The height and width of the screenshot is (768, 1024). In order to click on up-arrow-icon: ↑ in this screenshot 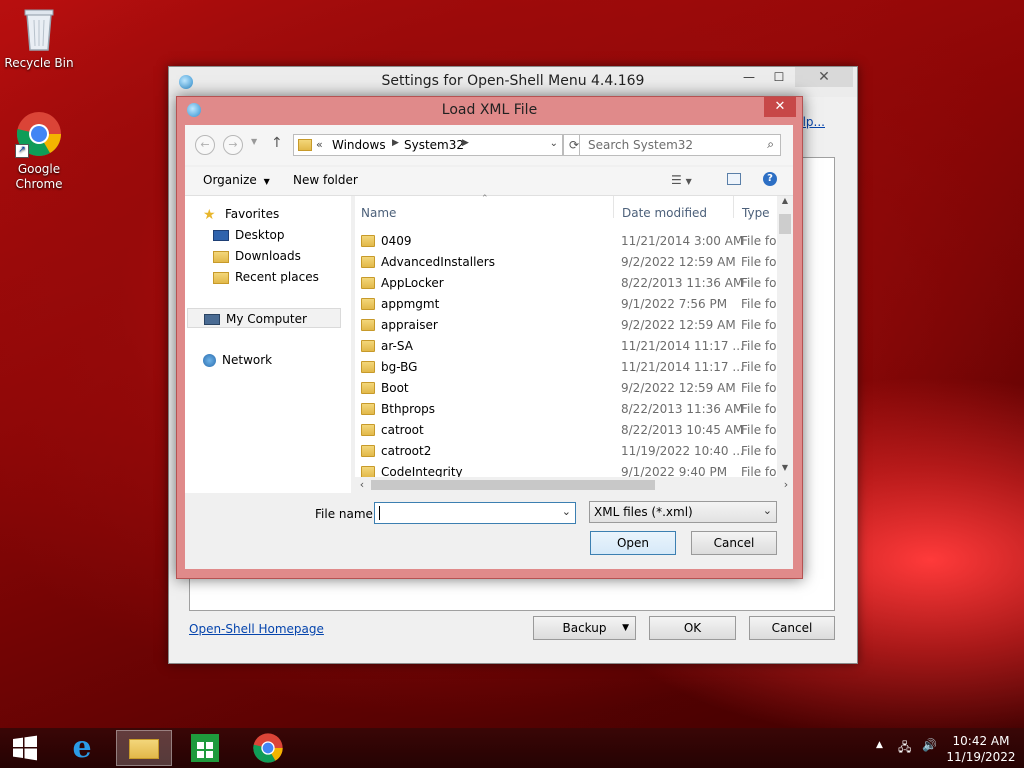, I will do `click(277, 143)`.